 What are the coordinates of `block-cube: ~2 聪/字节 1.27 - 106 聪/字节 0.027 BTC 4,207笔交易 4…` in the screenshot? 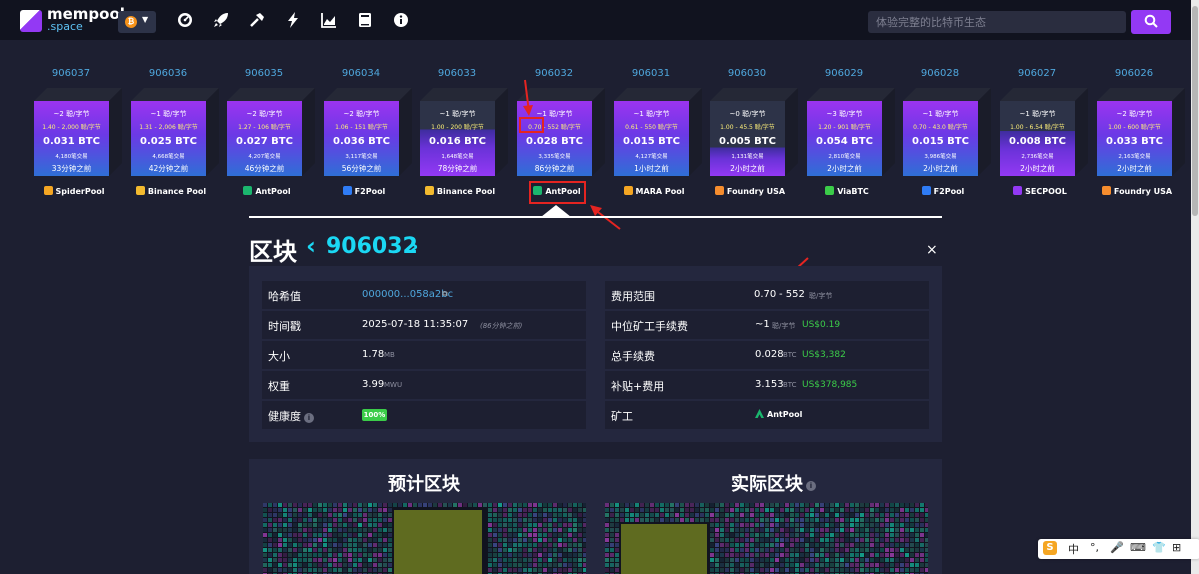 It's located at (271, 132).